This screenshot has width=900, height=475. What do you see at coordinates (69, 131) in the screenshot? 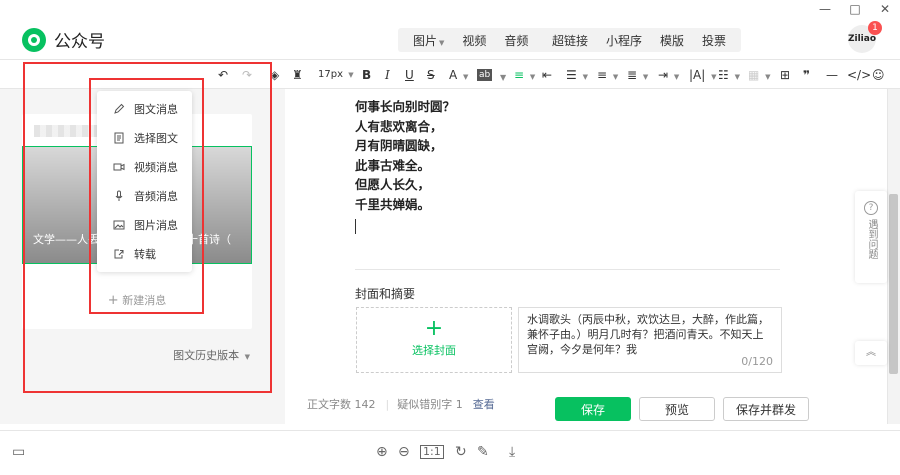
I see `blurred-account-name` at bounding box center [69, 131].